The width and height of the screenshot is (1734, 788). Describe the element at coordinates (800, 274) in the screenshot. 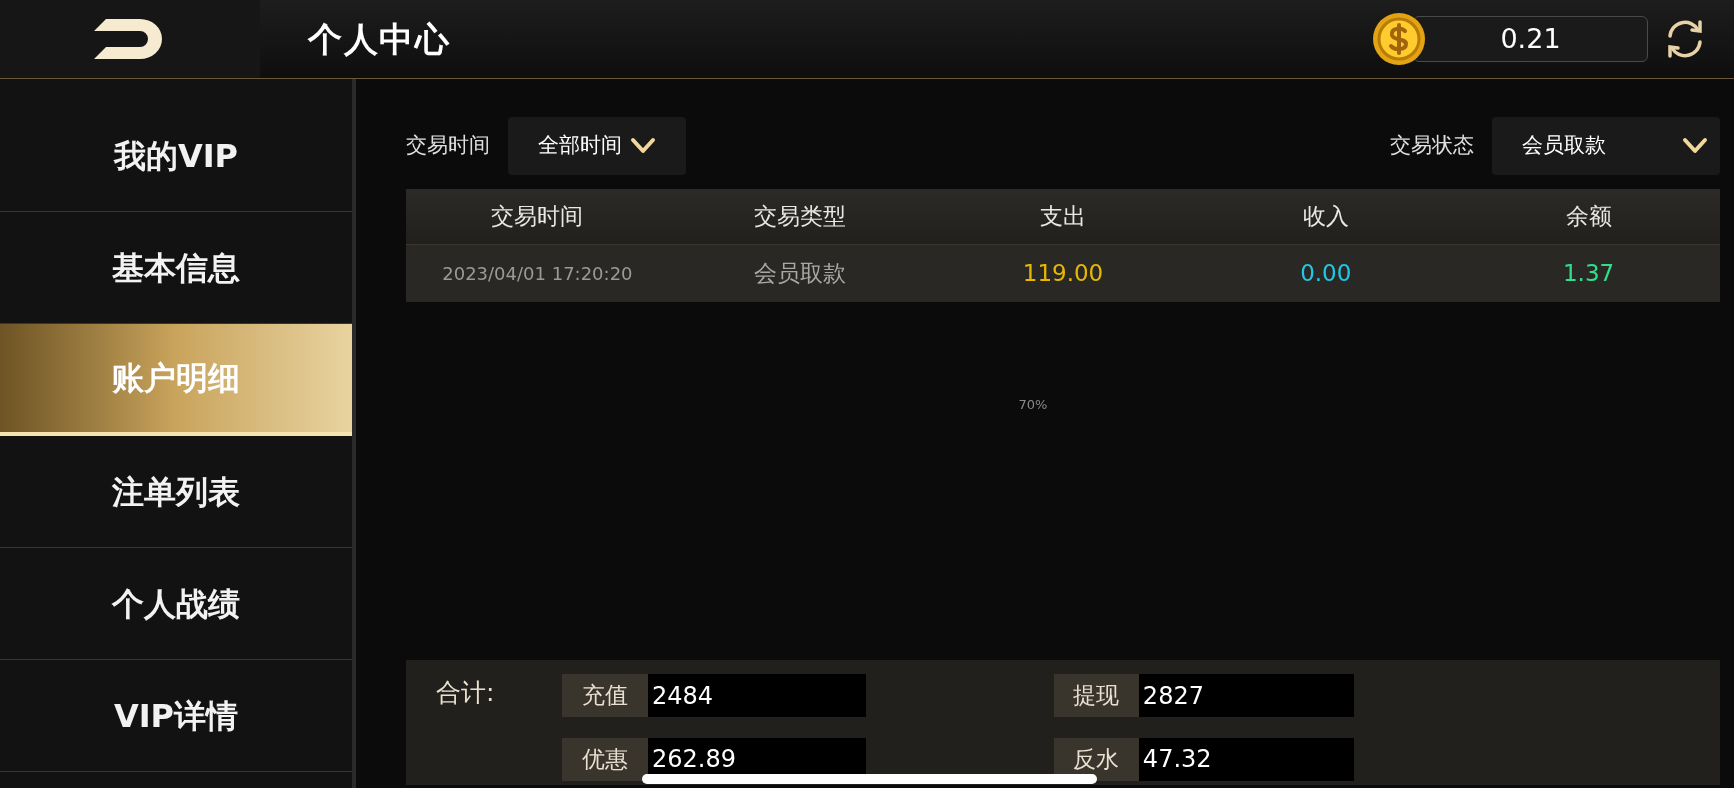

I see `table-cell-text: 会员取款` at that location.